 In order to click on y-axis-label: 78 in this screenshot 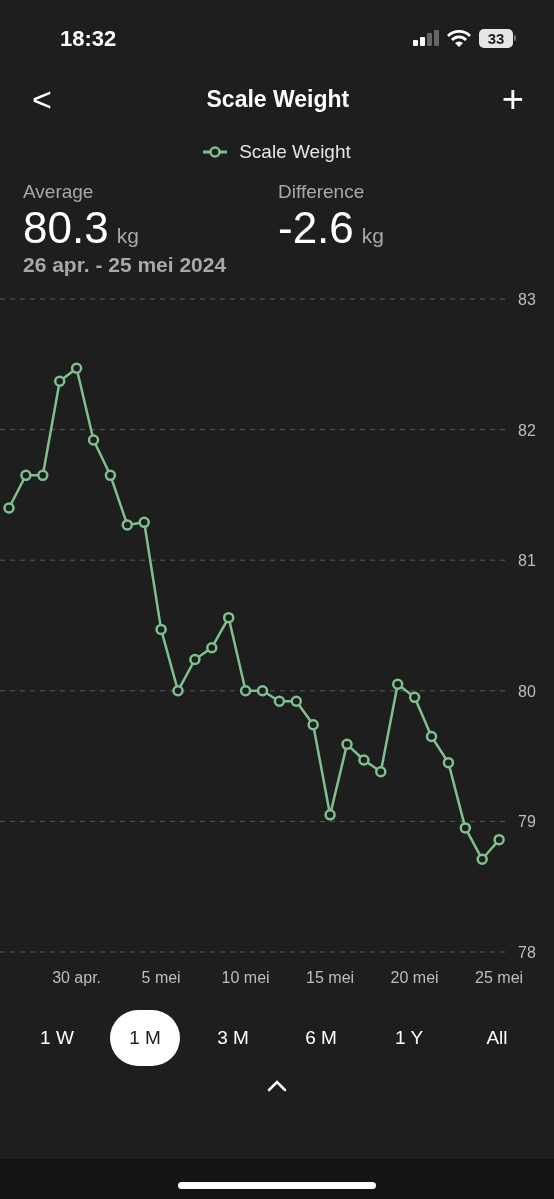, I will do `click(527, 952)`.